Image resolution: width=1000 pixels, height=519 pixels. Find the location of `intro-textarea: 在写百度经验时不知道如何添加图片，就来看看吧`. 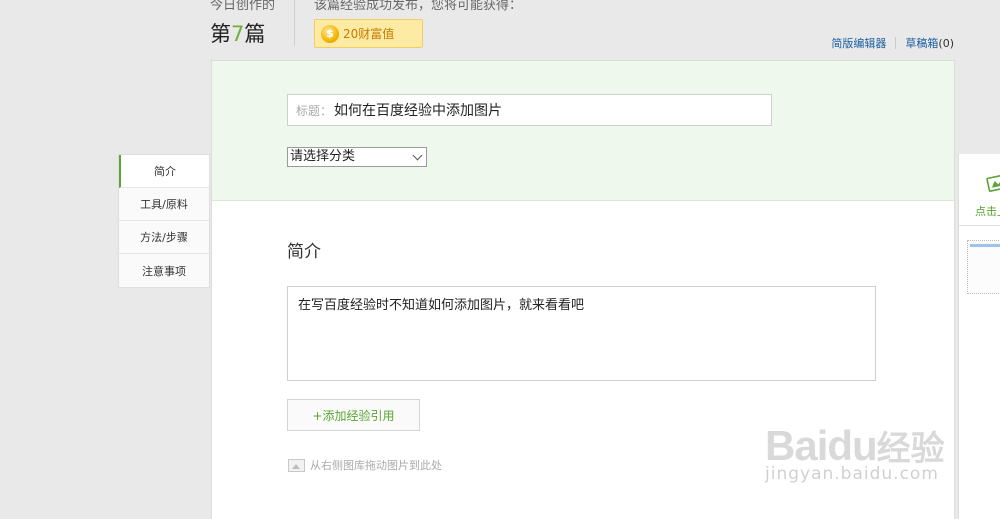

intro-textarea: 在写百度经验时不知道如何添加图片，就来看看吧 is located at coordinates (581, 333).